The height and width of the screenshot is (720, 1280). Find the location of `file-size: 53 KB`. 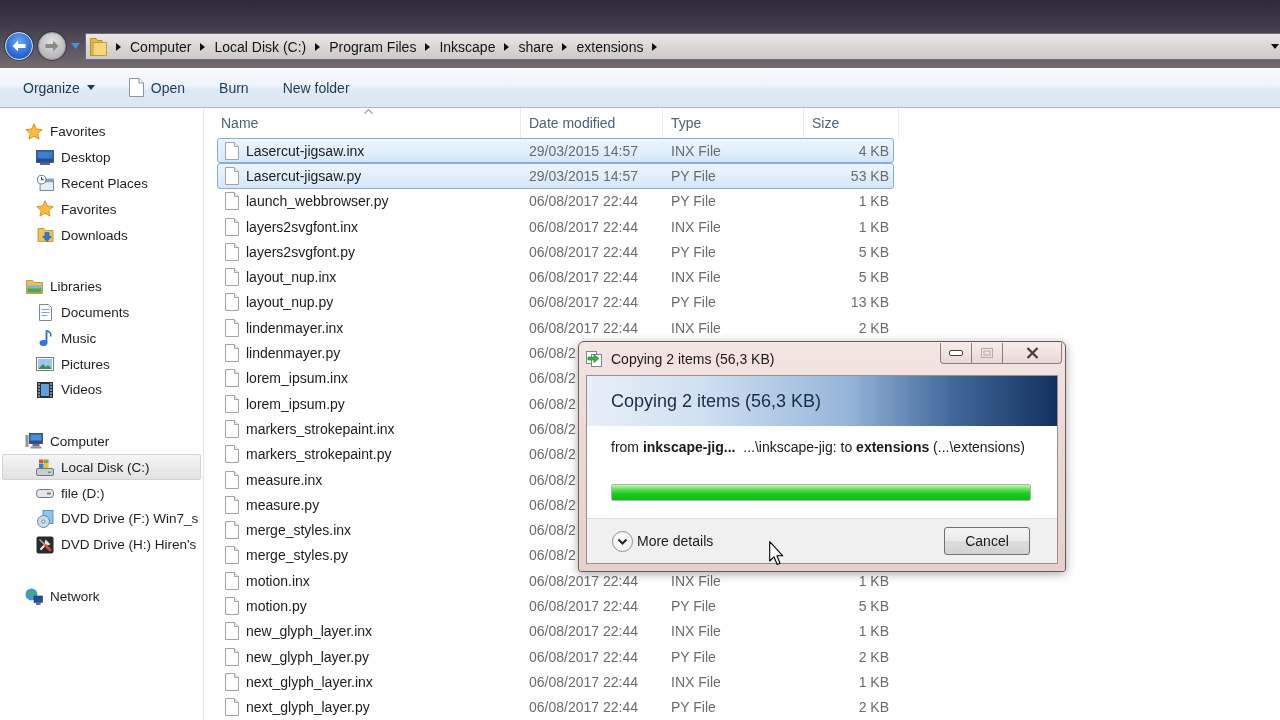

file-size: 53 KB is located at coordinates (870, 175).